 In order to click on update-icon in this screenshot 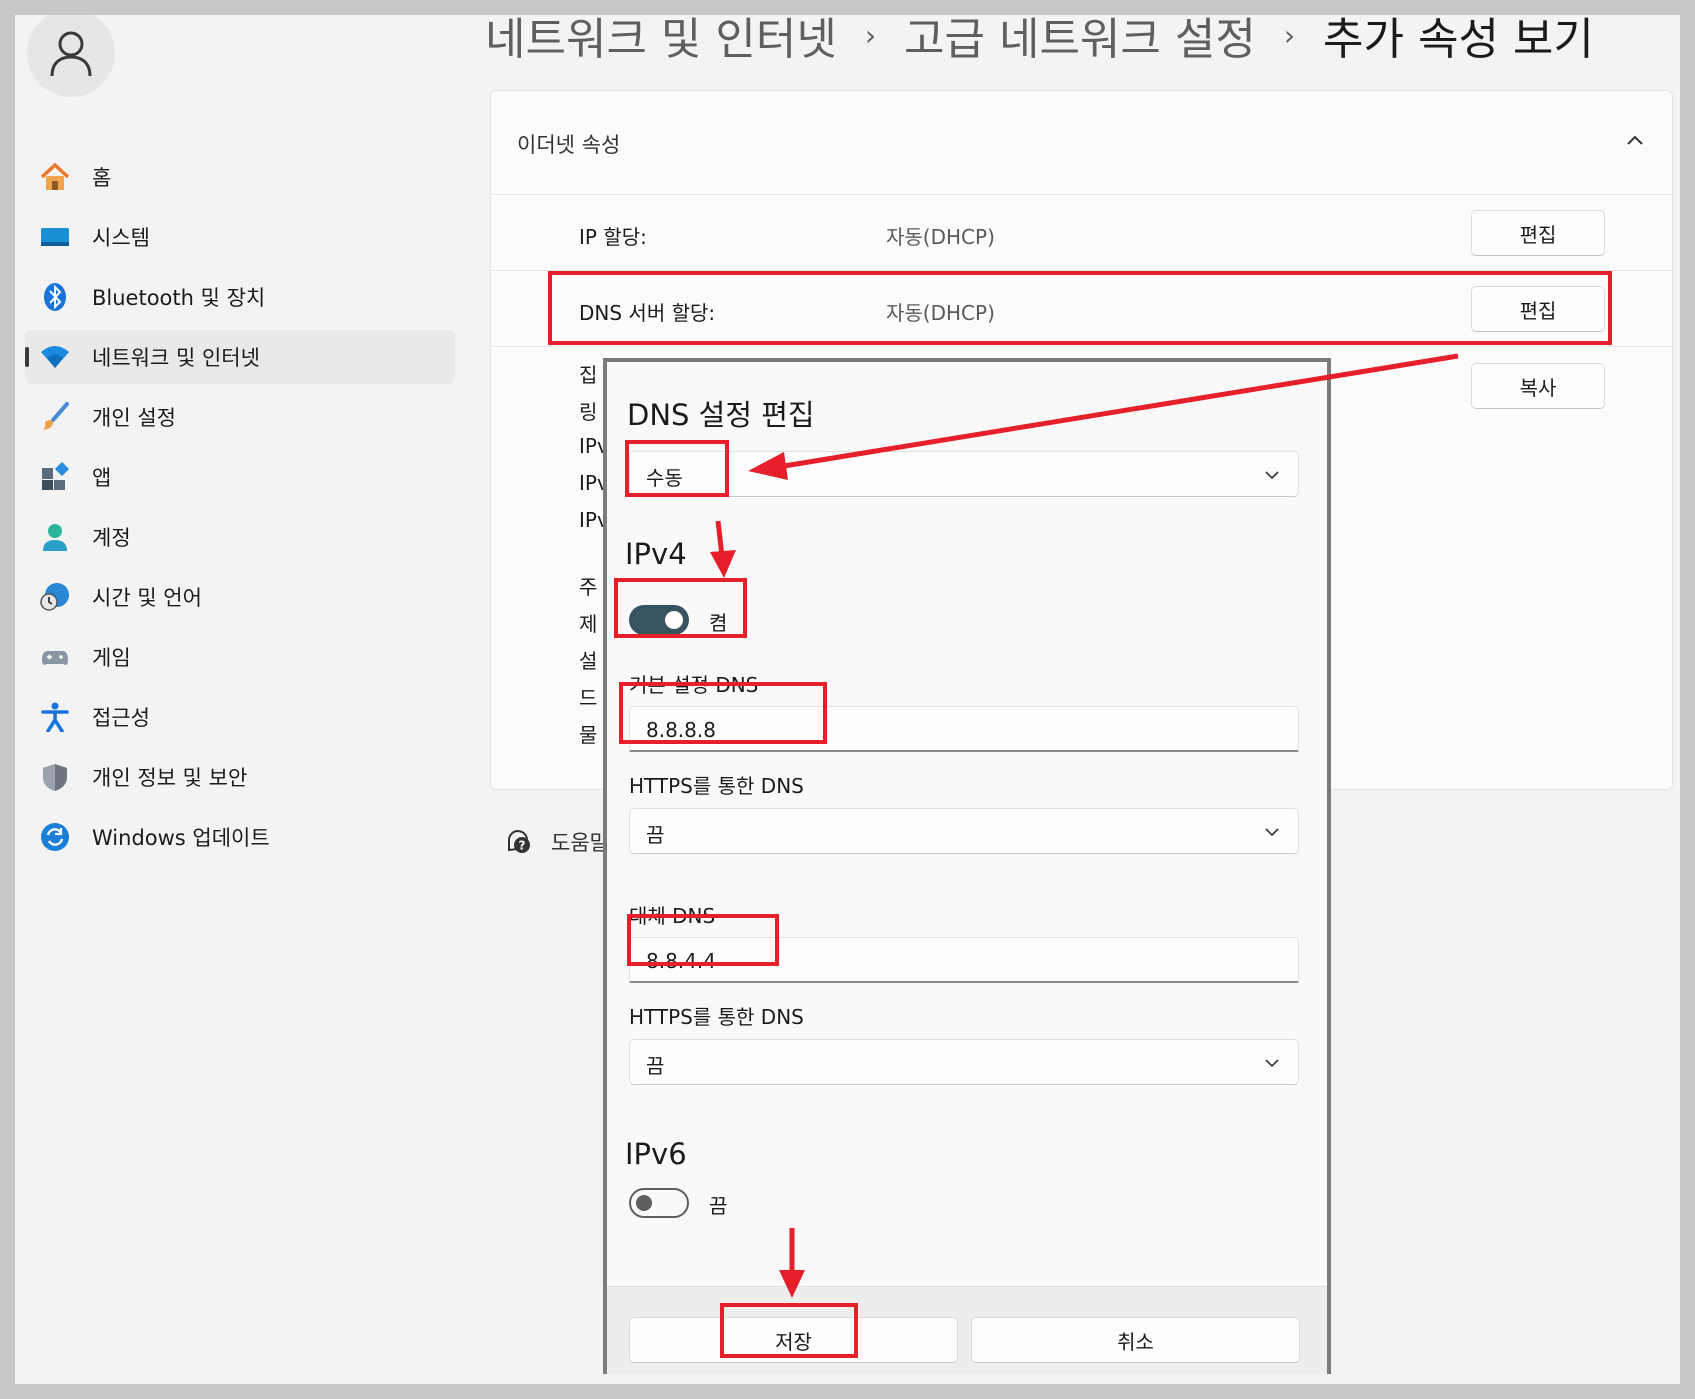, I will do `click(55, 837)`.